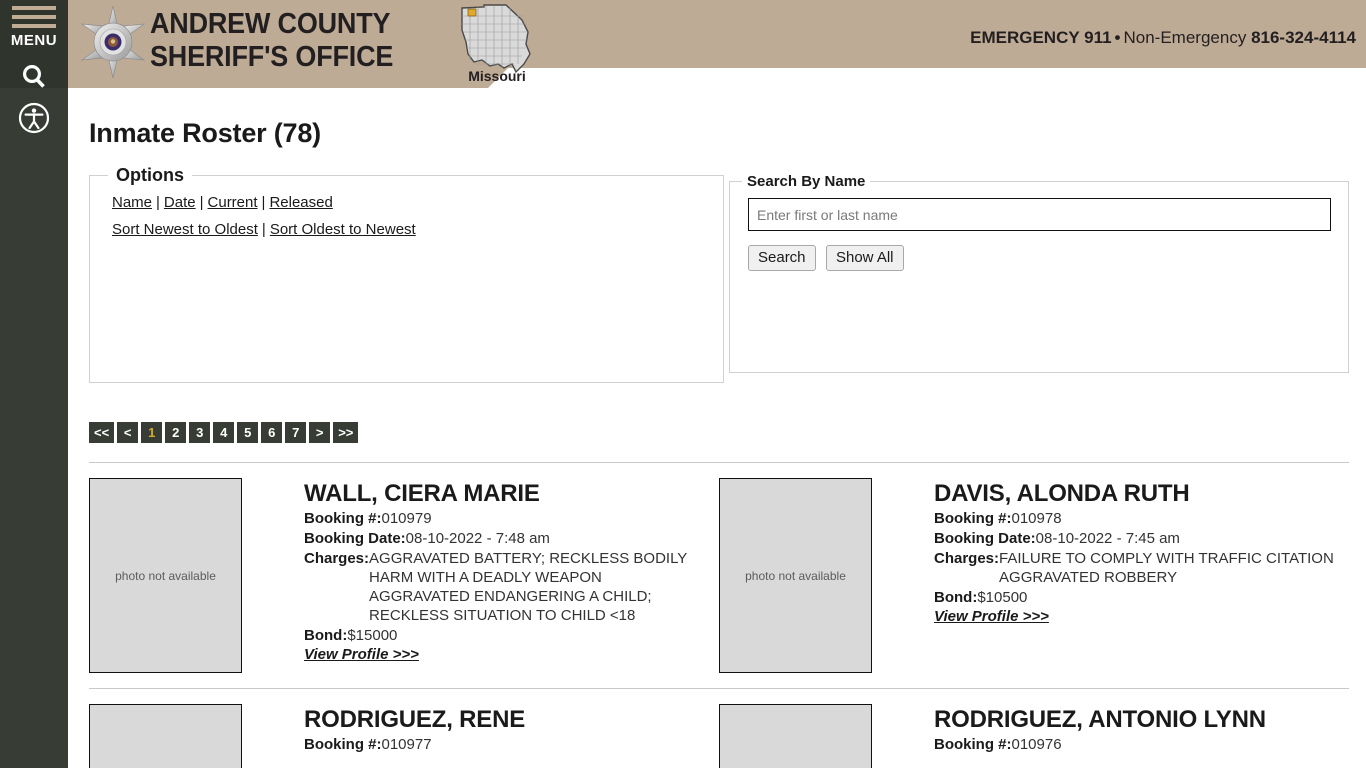  I want to click on inmate-card: RODRIGUEZ, ANTONIO LYNN Booking #:010976, so click(1034, 736).